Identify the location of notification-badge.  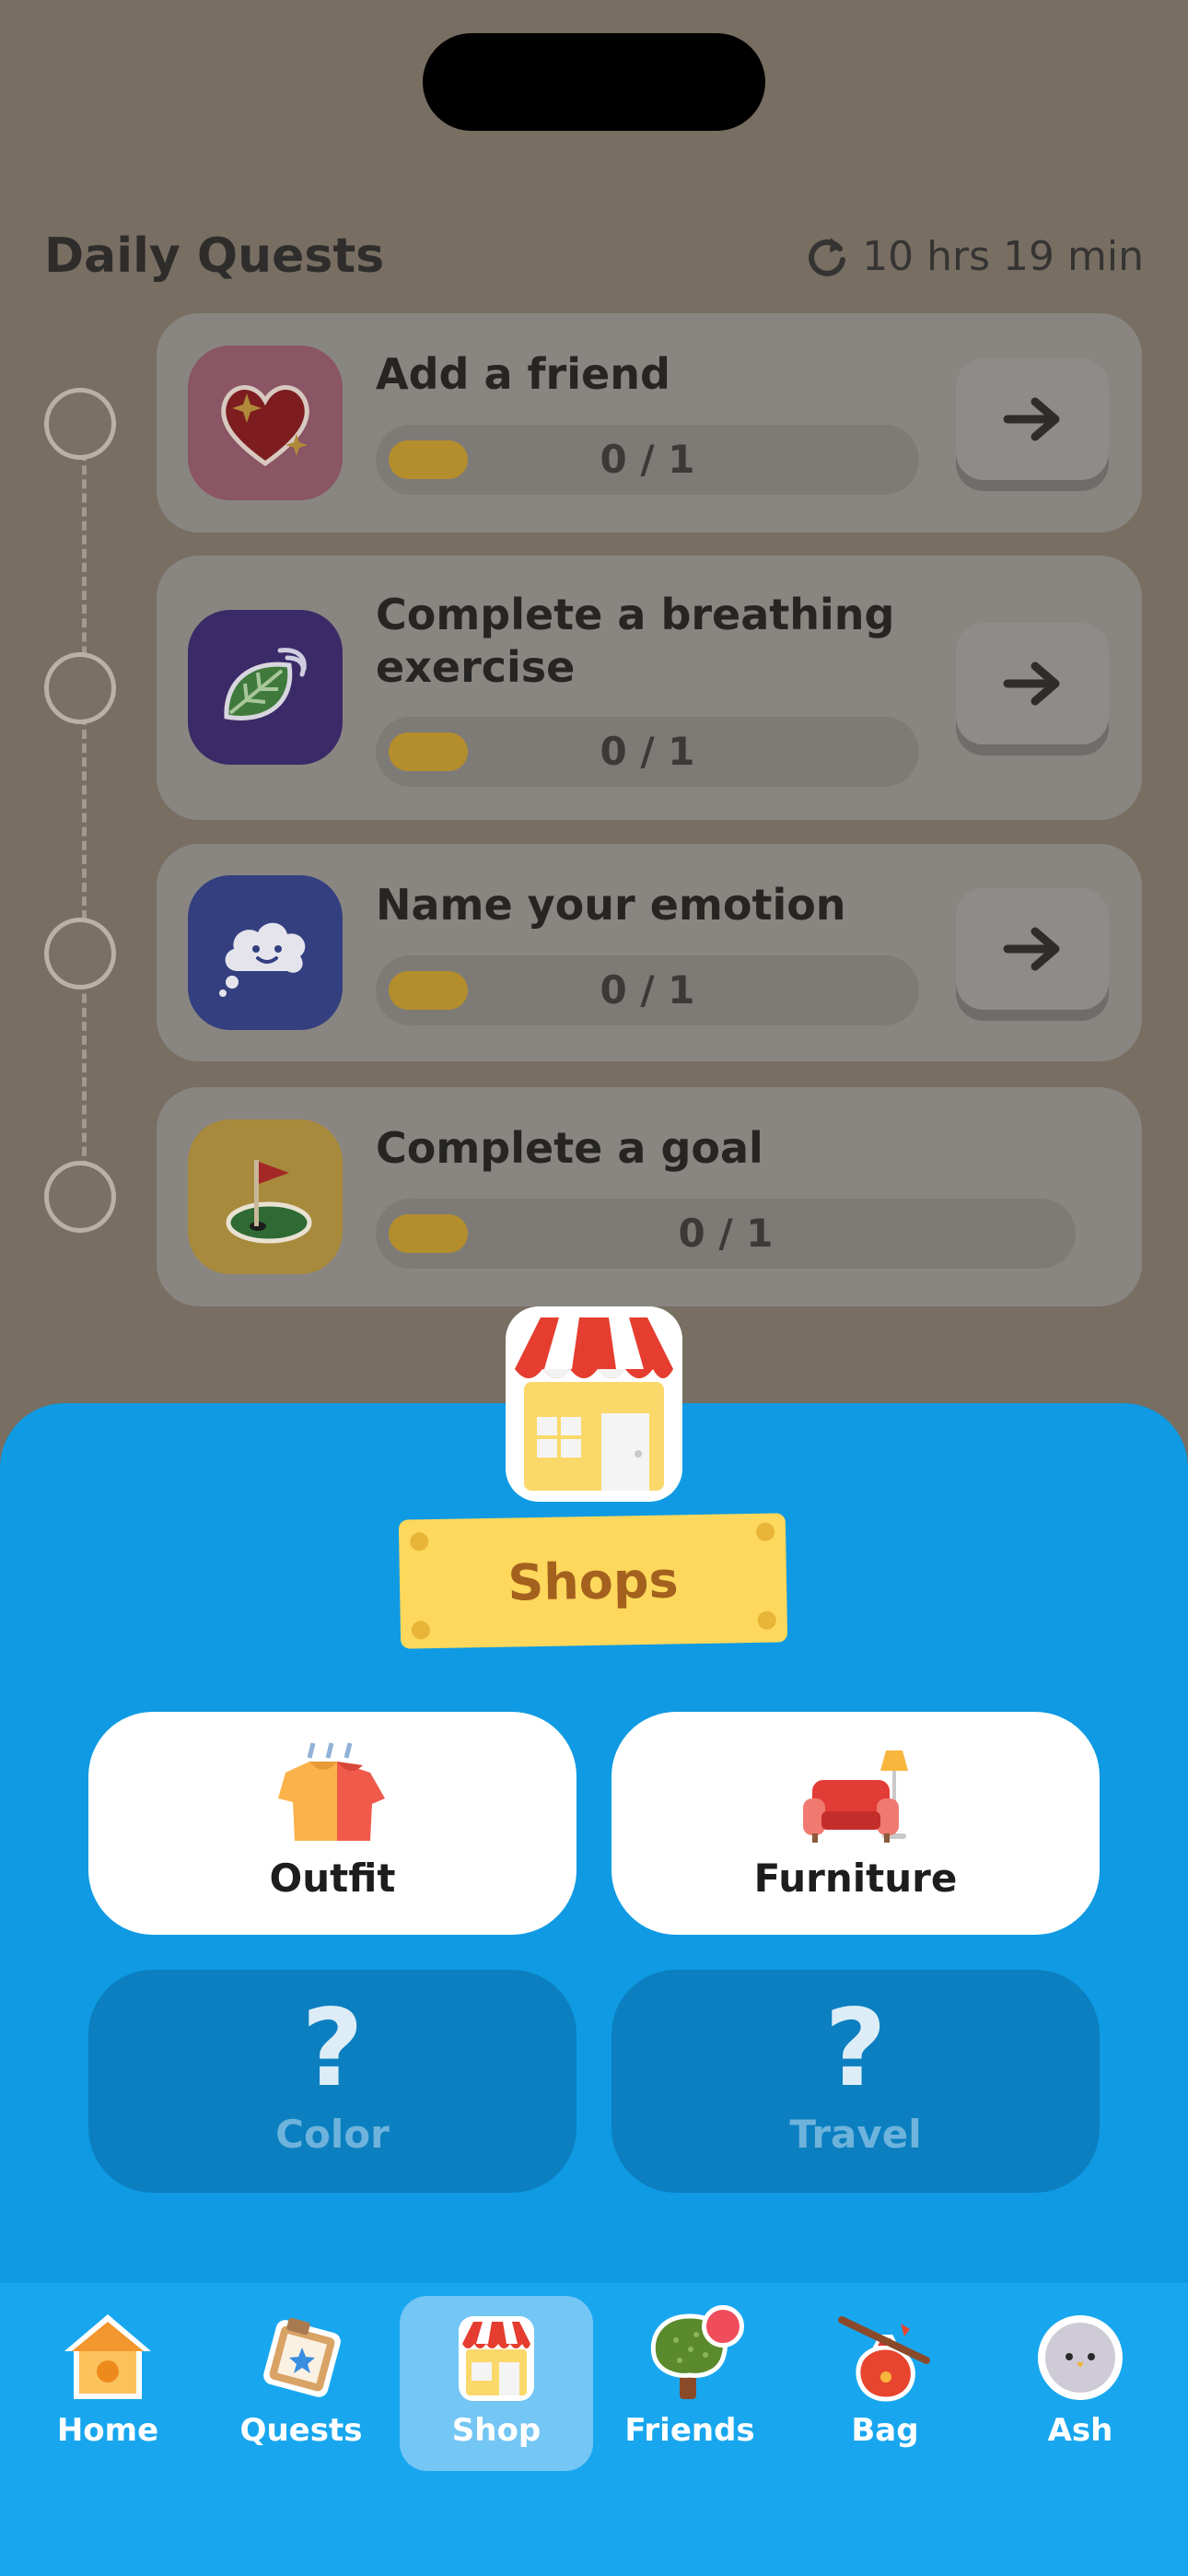
(723, 2326).